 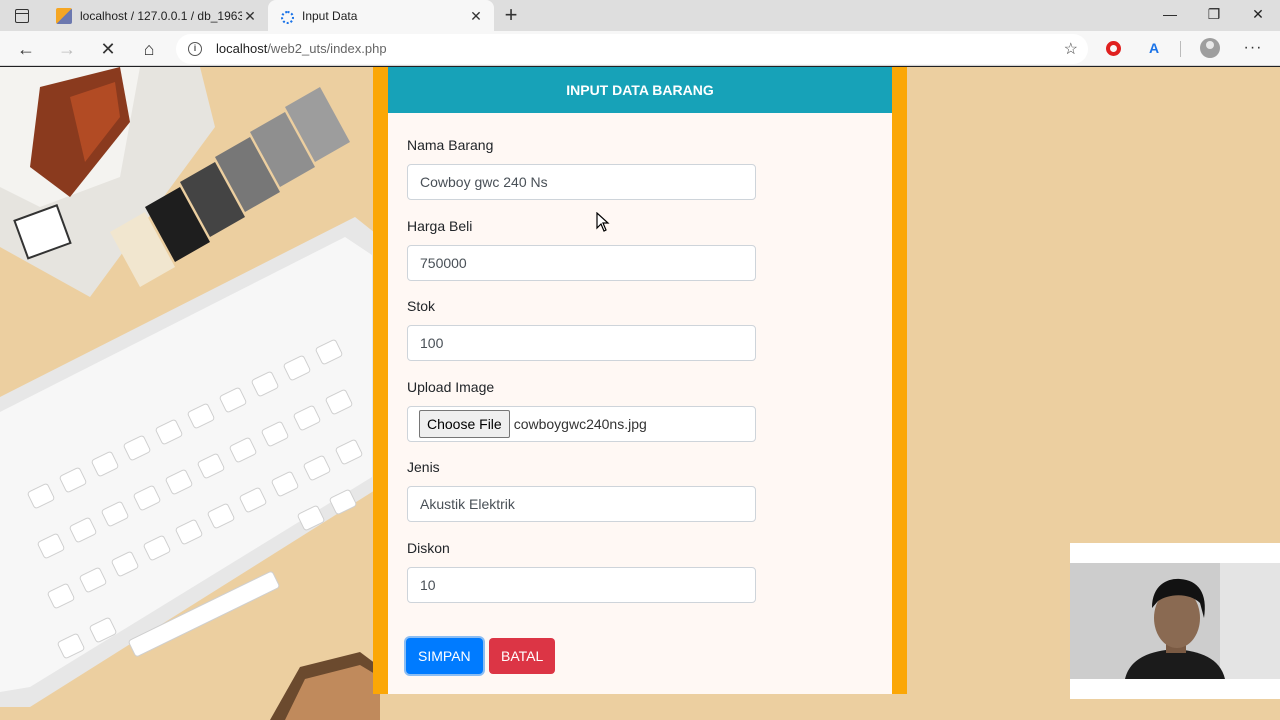 I want to click on translate-extension-button: A, so click(x=1154, y=48).